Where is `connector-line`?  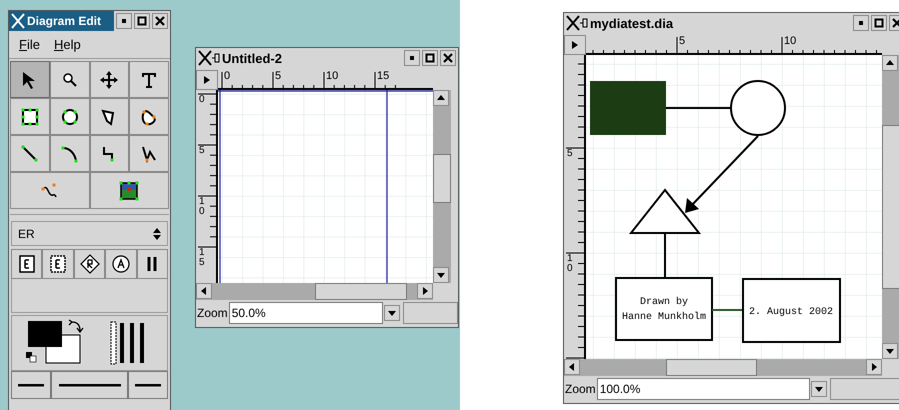
connector-line is located at coordinates (665, 255).